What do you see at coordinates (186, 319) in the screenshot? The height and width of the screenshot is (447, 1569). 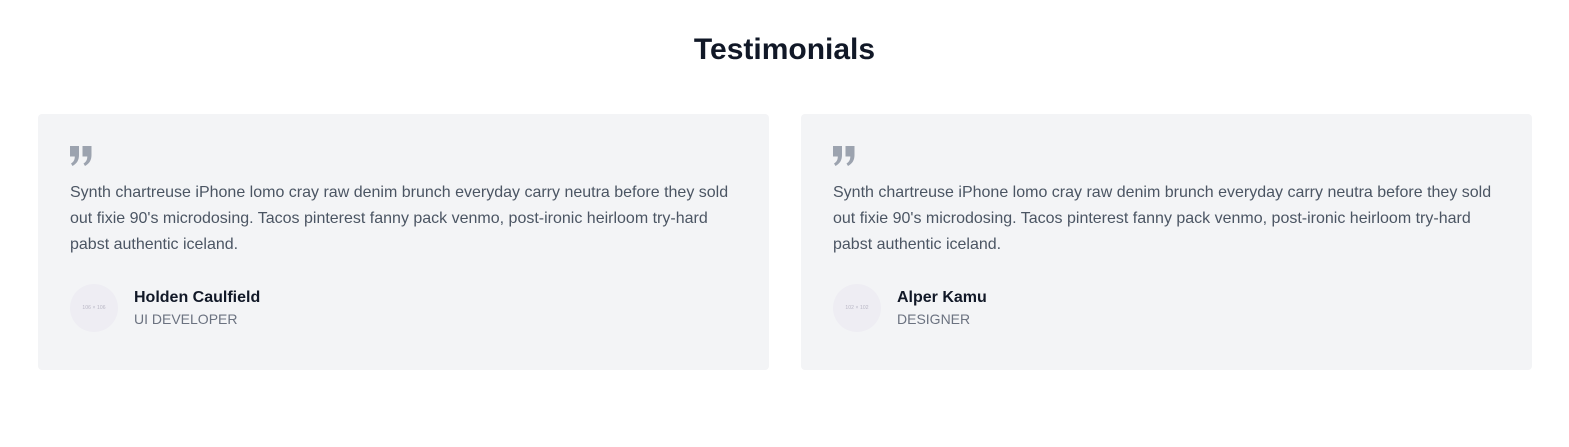 I see `author-role: UI DEVELOPER` at bounding box center [186, 319].